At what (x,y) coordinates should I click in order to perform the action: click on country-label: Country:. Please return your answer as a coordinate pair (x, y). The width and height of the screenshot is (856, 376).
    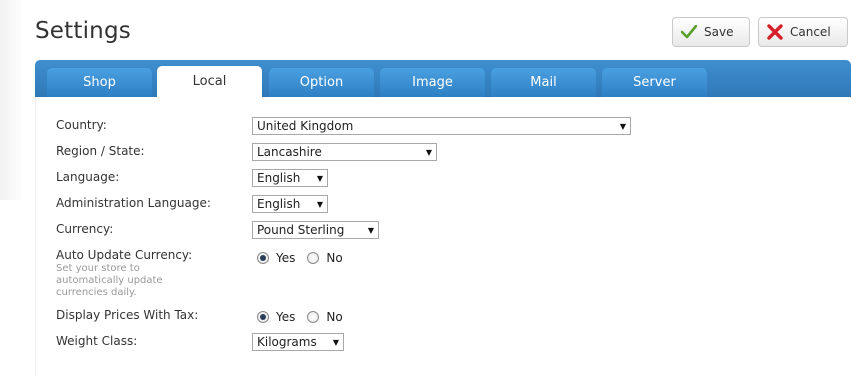
    Looking at the image, I should click on (81, 125).